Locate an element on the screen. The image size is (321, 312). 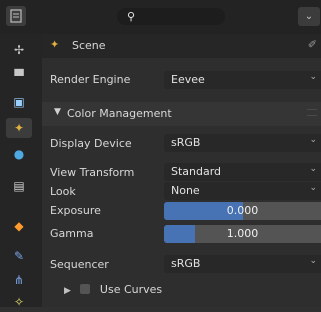
sequencer-label: Sequencer is located at coordinates (79, 264).